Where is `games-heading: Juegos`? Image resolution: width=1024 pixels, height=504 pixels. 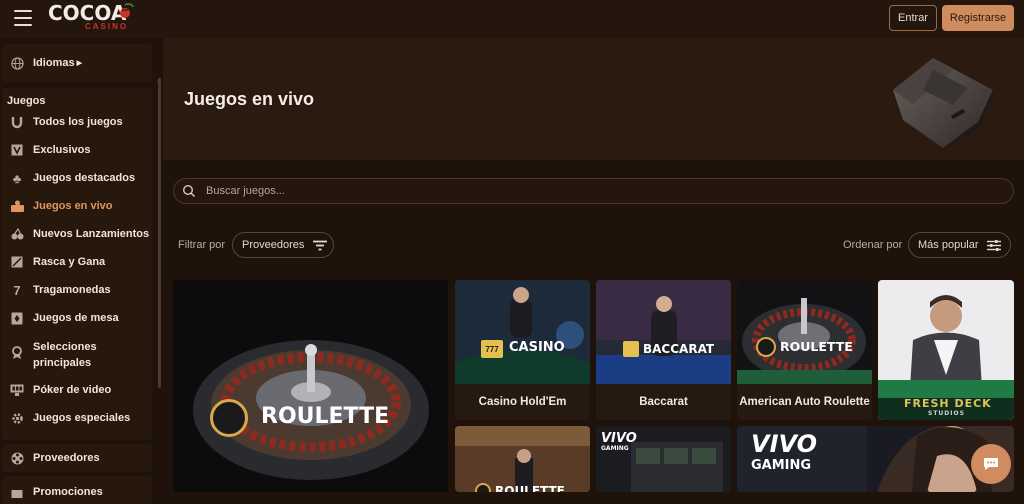 games-heading: Juegos is located at coordinates (26, 101).